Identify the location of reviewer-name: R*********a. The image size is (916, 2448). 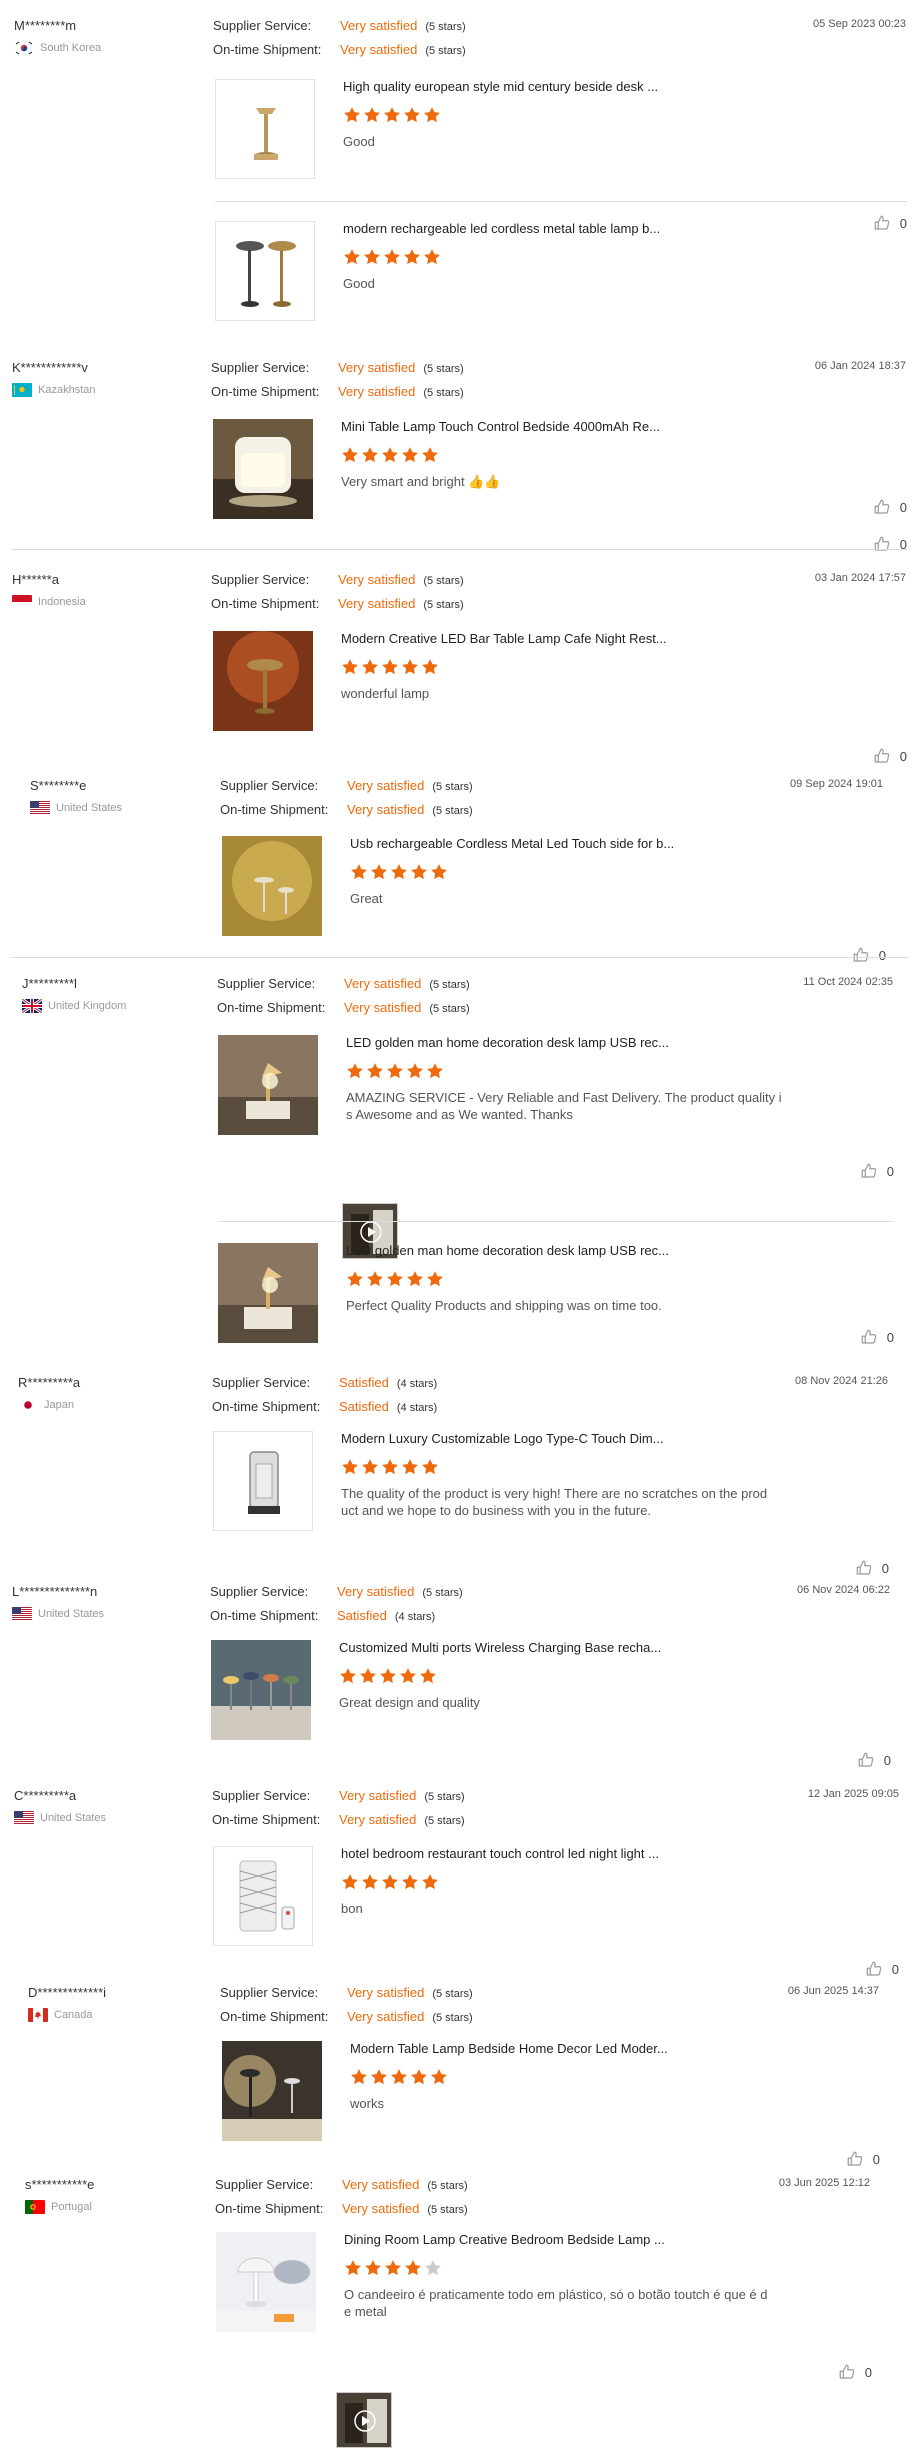
(49, 1382).